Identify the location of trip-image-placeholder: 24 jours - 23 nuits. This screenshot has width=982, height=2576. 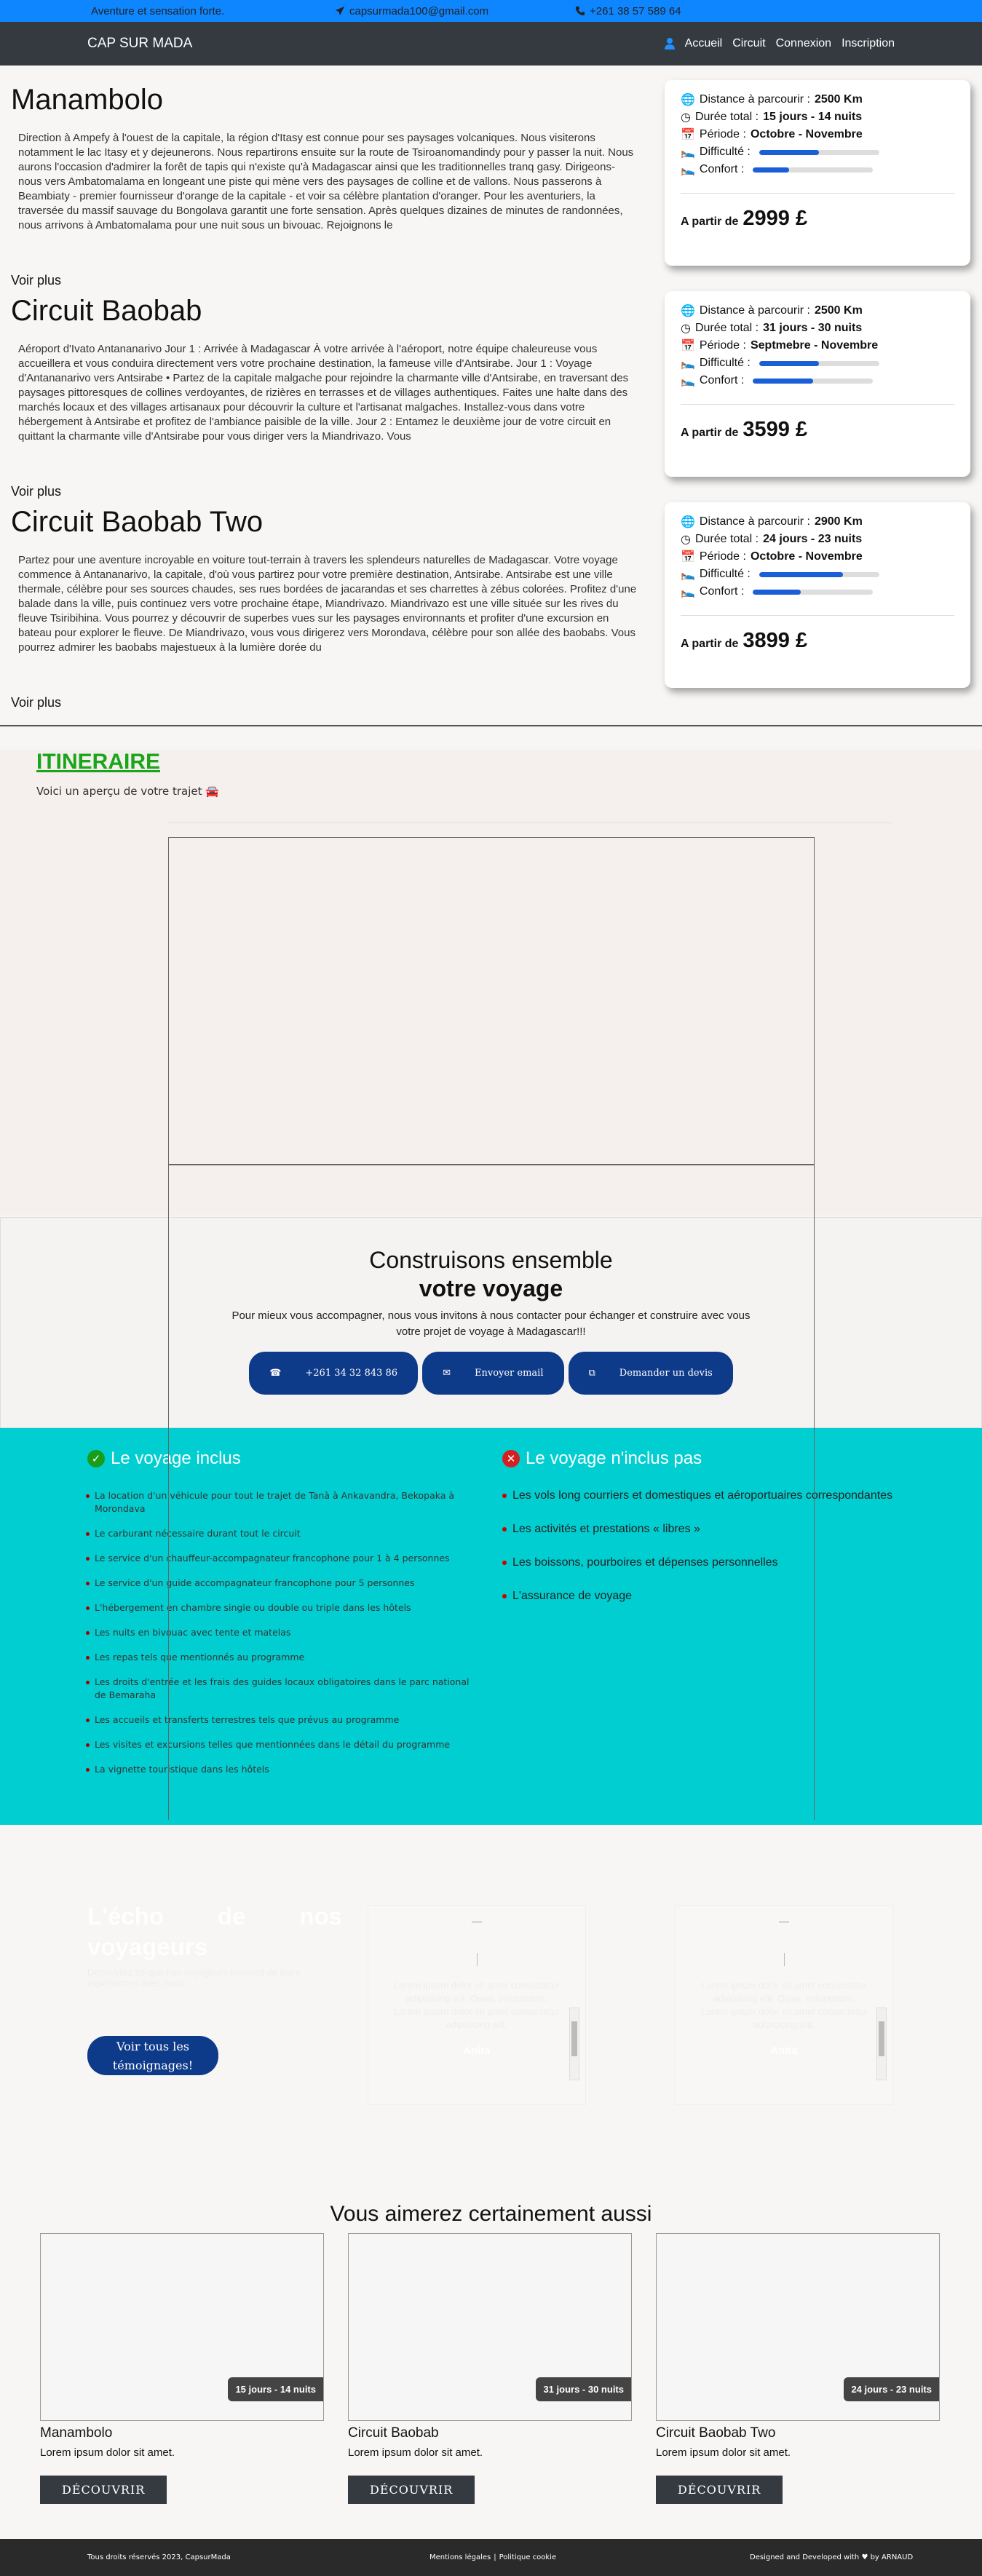
(798, 2327).